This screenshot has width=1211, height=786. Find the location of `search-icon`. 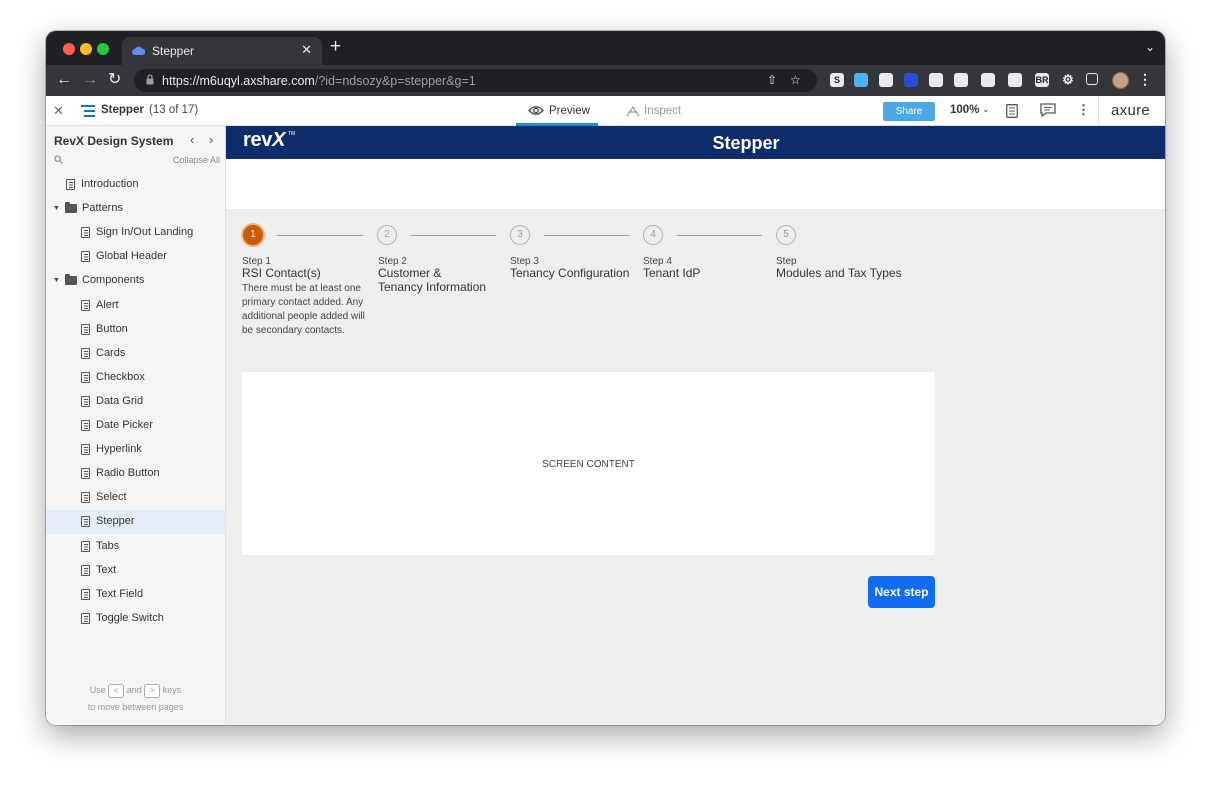

search-icon is located at coordinates (58, 159).